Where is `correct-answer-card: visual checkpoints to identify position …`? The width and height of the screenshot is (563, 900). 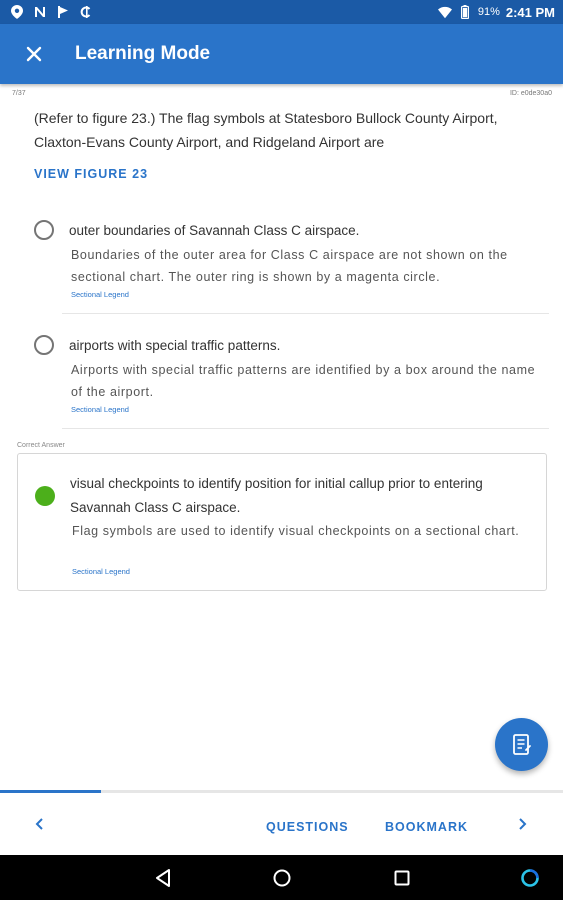
correct-answer-card: visual checkpoints to identify position … is located at coordinates (282, 522).